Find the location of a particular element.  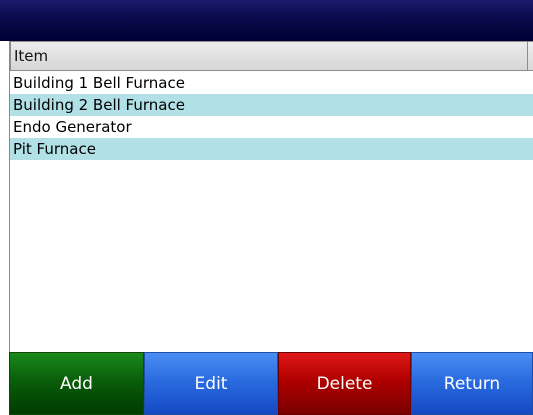

return-button: Return is located at coordinates (472, 383).